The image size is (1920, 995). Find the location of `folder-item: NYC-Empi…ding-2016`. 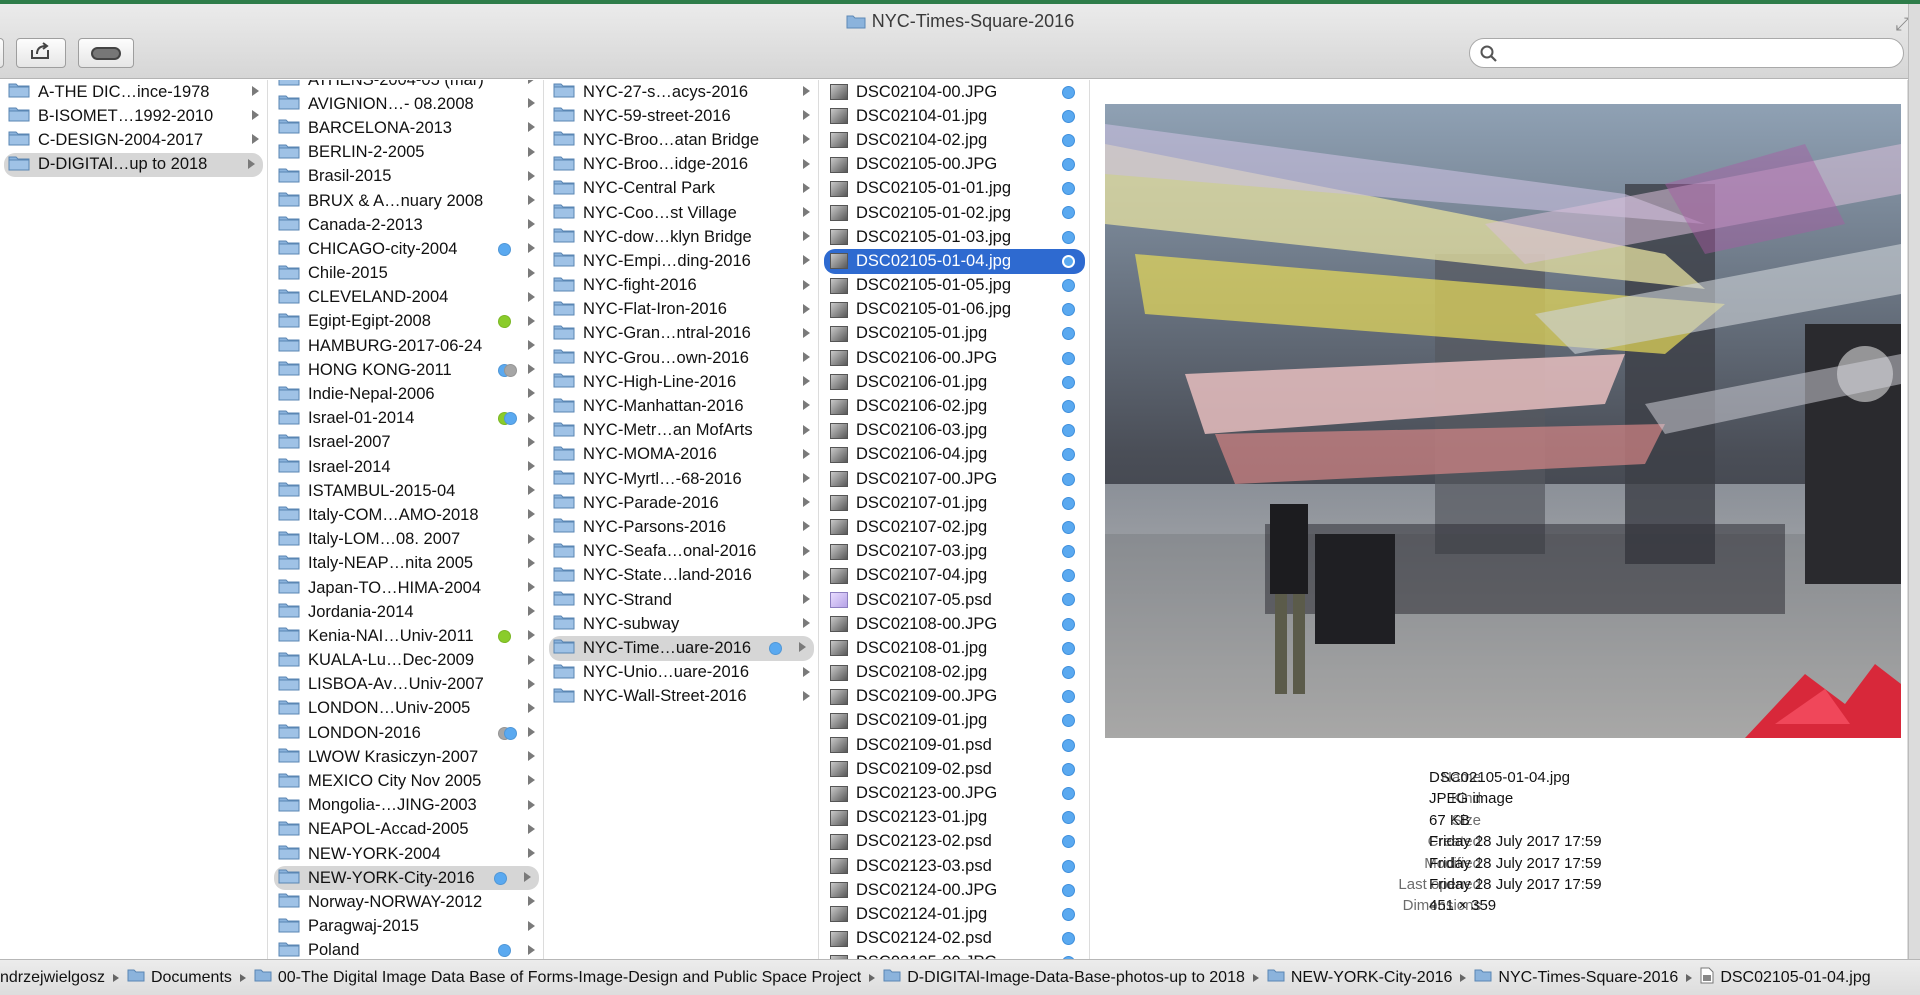

folder-item: NYC-Empi…ding-2016 is located at coordinates (681, 261).